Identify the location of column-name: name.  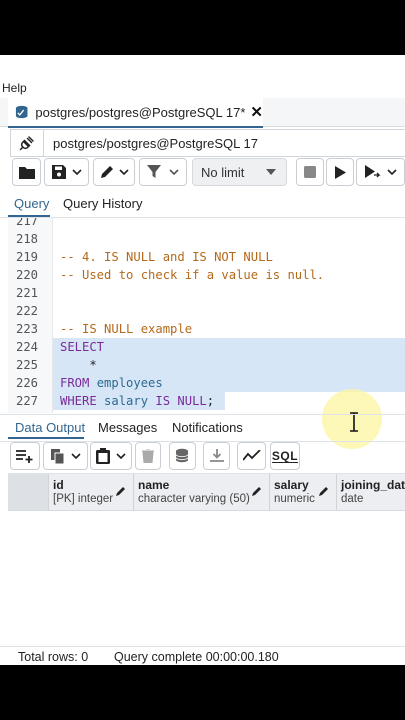
(154, 485).